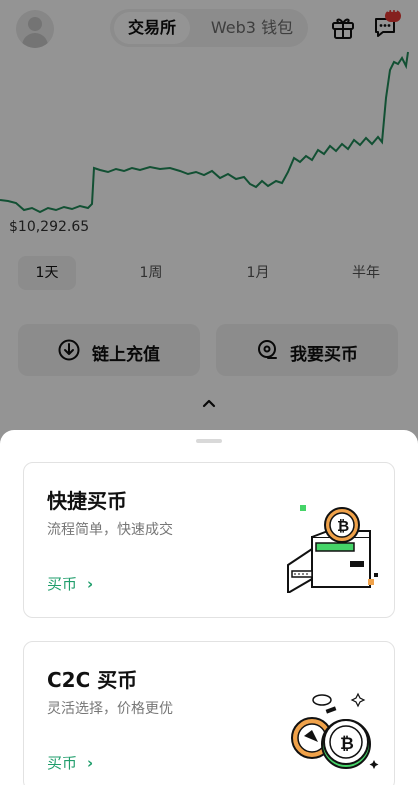 This screenshot has width=418, height=785. I want to click on quick-buy-link: 买币 ›, so click(70, 583).